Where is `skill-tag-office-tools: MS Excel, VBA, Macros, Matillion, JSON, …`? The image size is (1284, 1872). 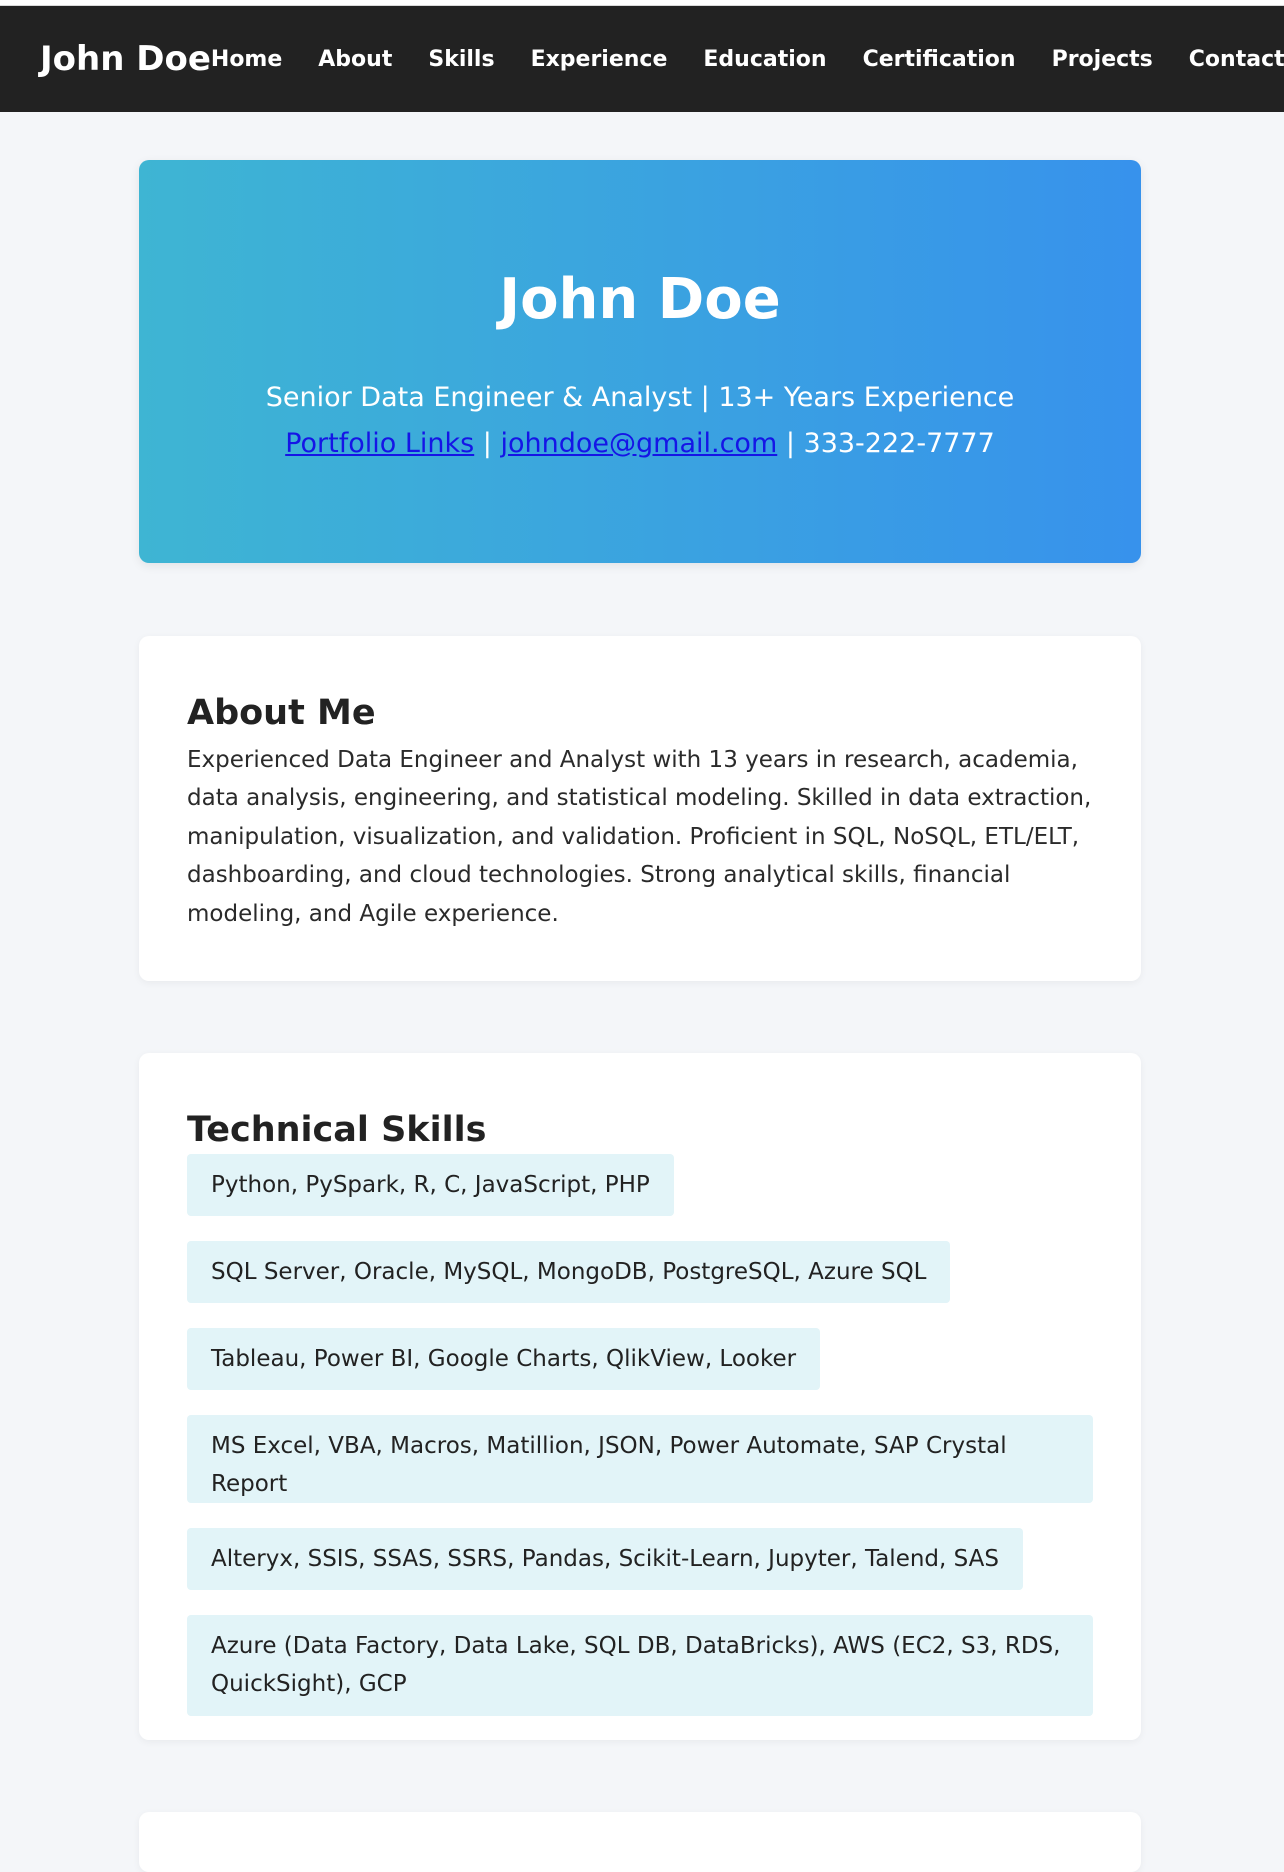
skill-tag-office-tools: MS Excel, VBA, Macros, Matillion, JSON, … is located at coordinates (640, 1458).